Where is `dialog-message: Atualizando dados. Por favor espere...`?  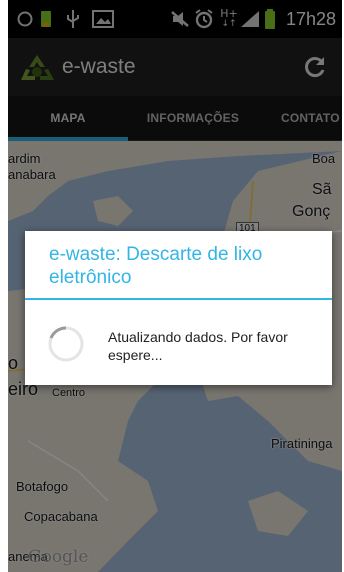 dialog-message: Atualizando dados. Por favor espere... is located at coordinates (198, 346).